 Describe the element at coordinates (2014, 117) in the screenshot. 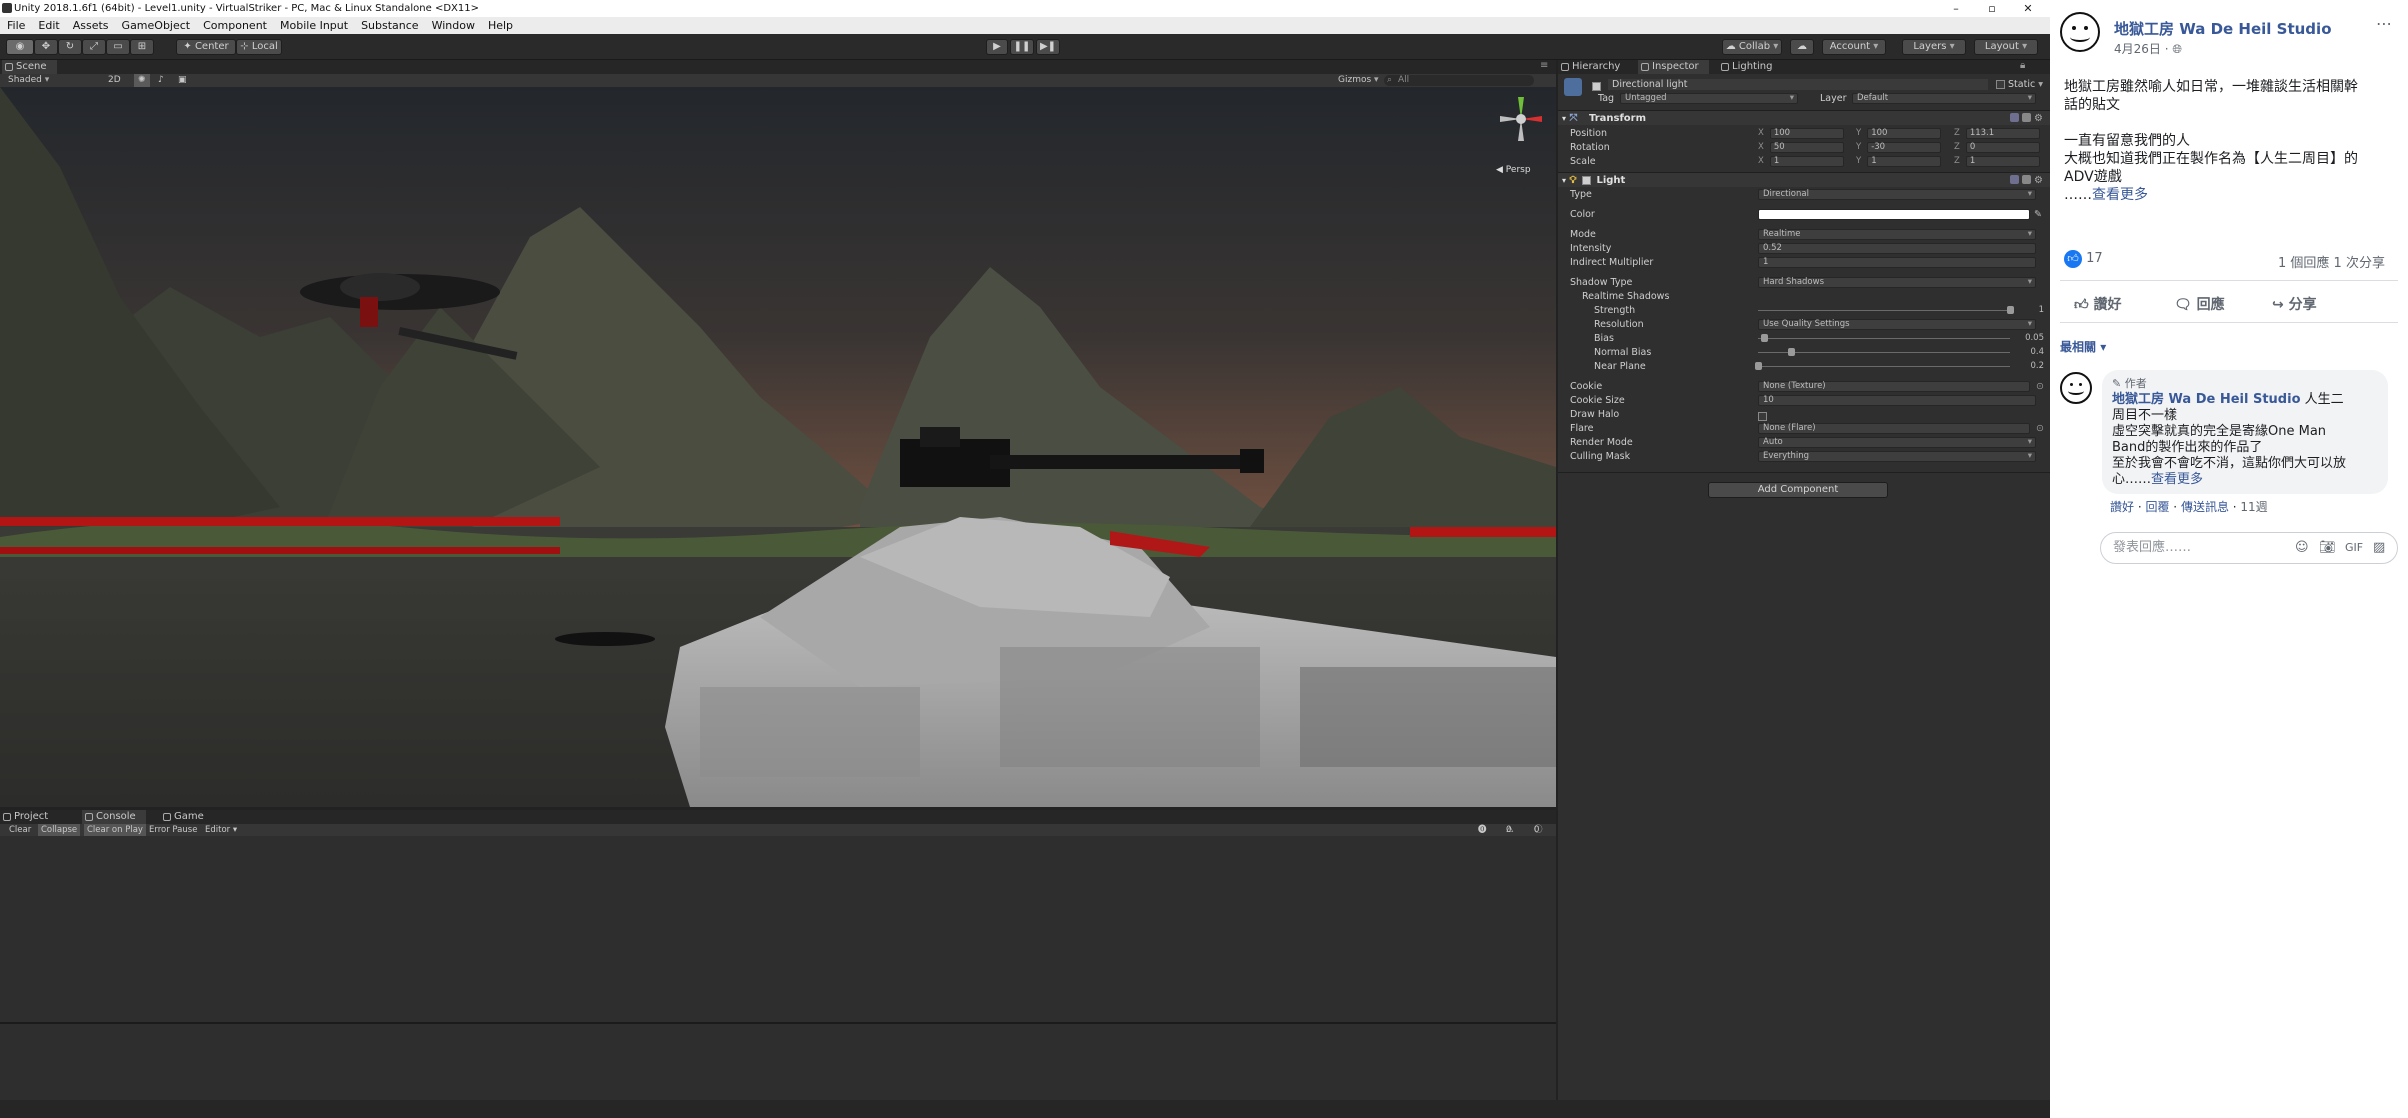

I see `help-icon` at that location.